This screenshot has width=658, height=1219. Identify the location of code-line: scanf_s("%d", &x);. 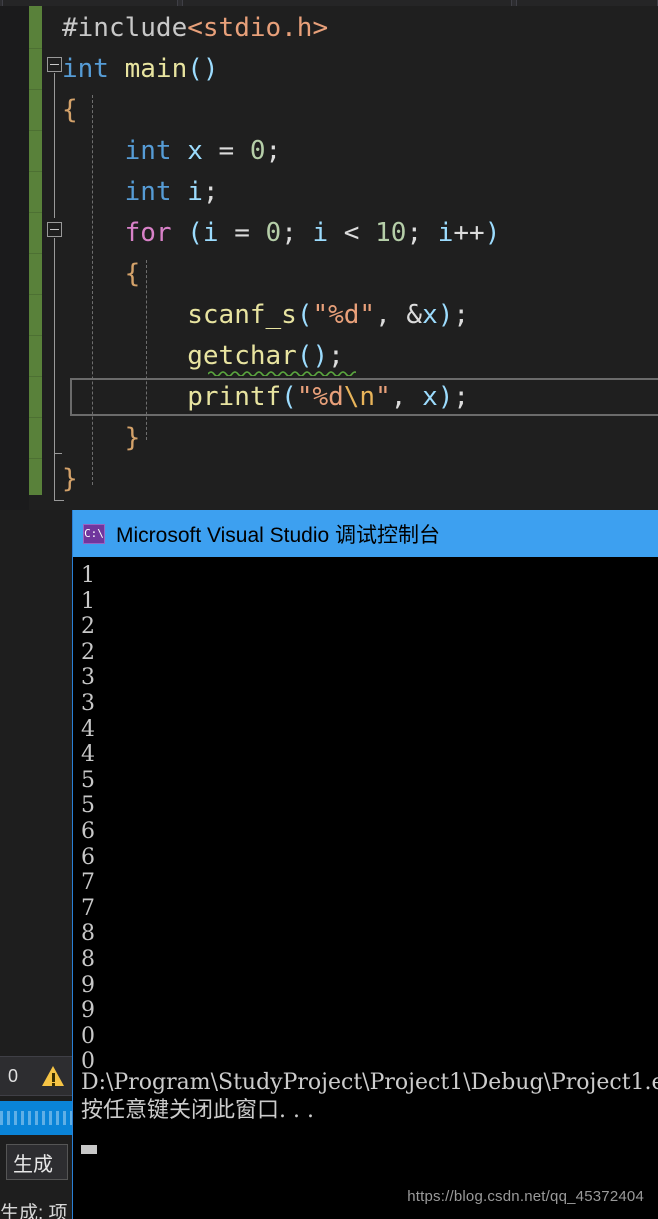
(360, 315).